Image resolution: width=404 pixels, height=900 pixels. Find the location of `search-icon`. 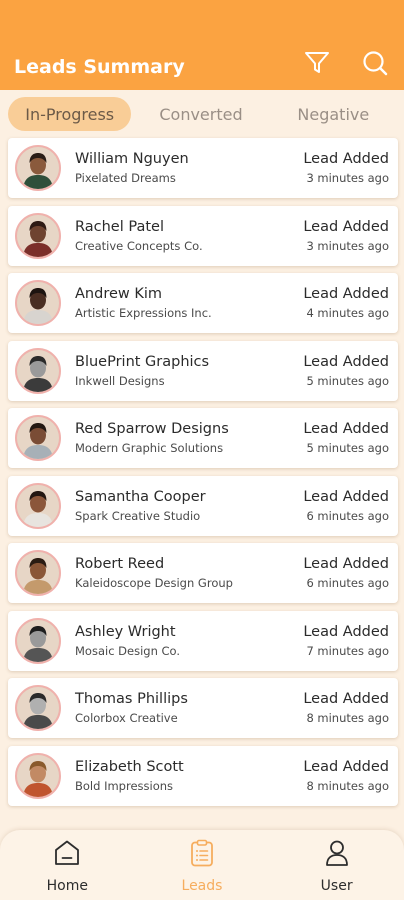

search-icon is located at coordinates (375, 65).